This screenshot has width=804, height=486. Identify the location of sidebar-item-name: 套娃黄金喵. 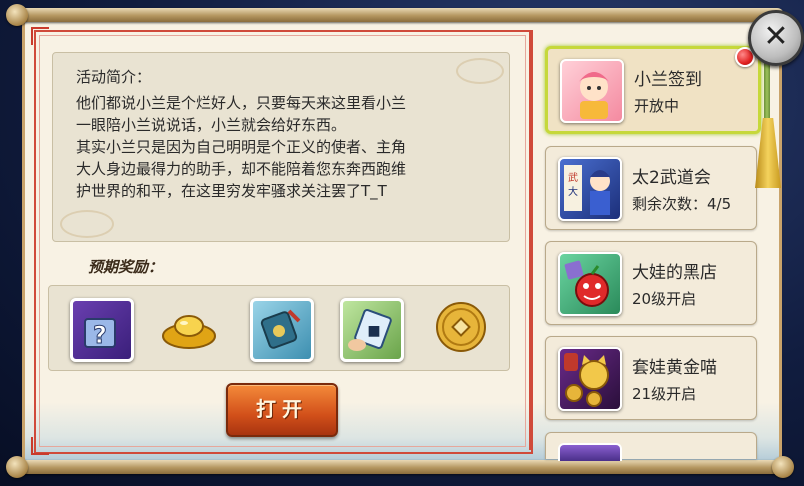
(674, 368).